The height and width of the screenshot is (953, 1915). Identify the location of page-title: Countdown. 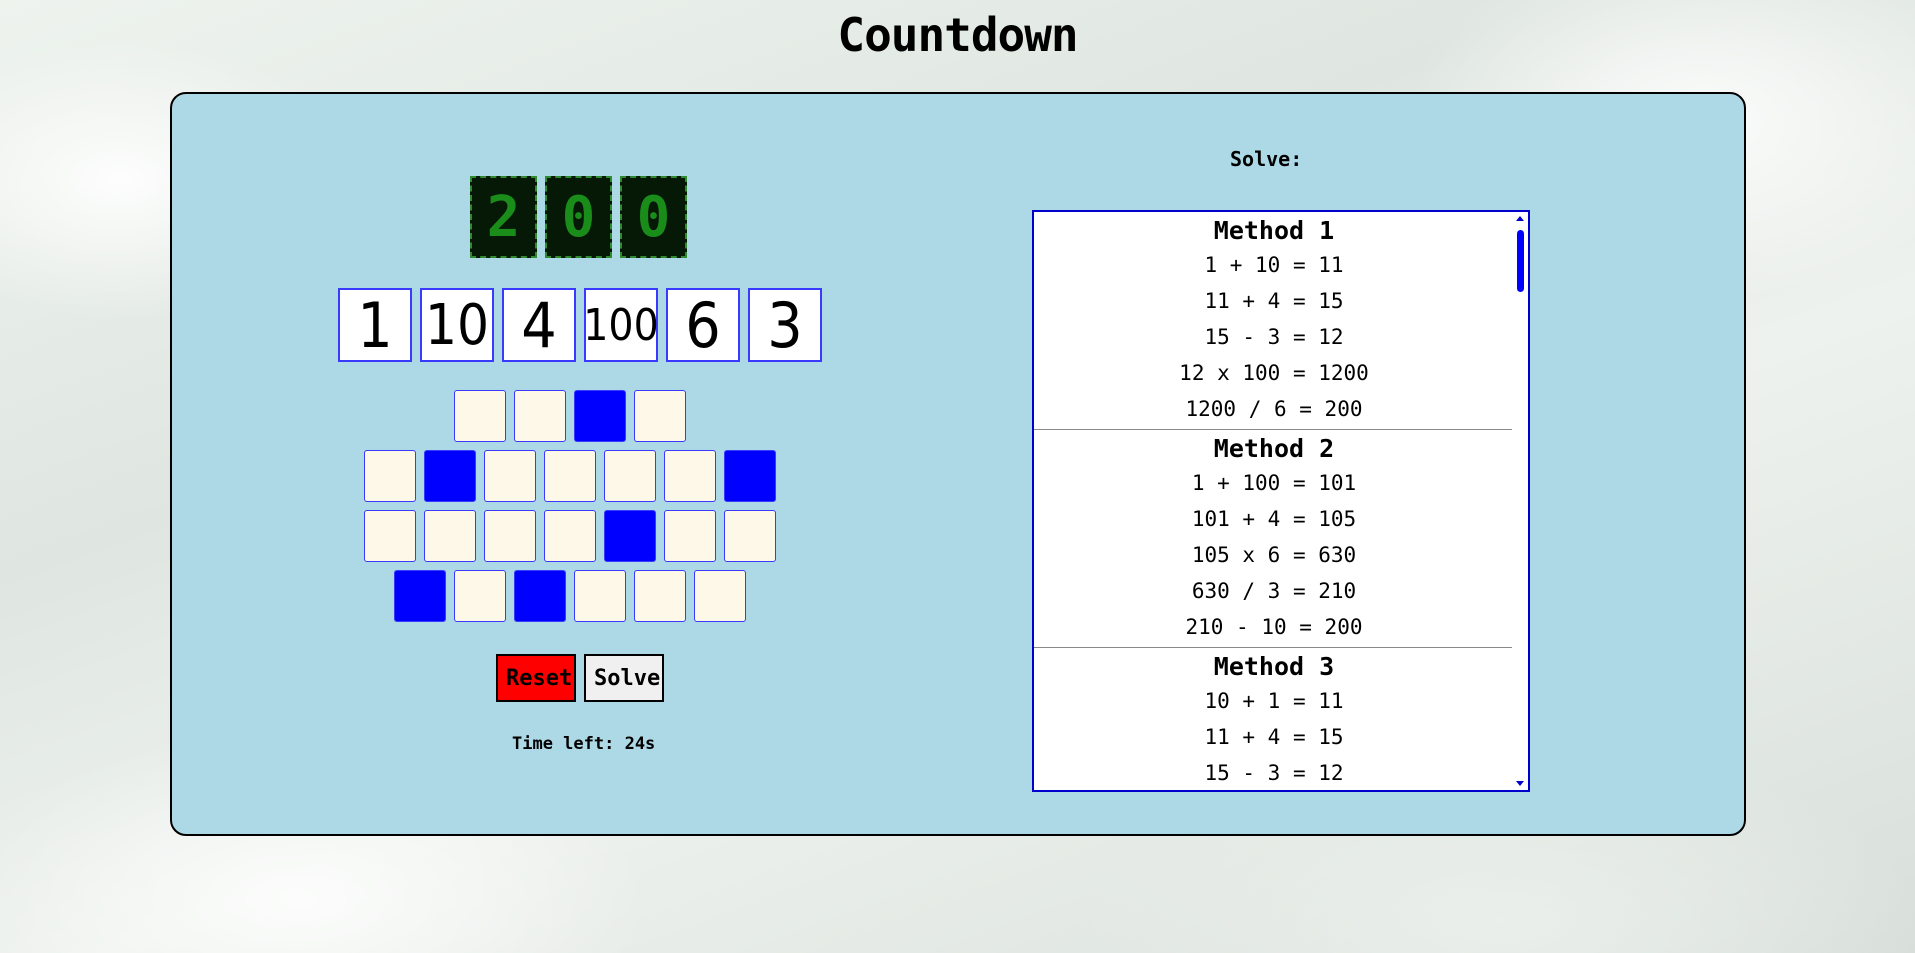
(957, 35).